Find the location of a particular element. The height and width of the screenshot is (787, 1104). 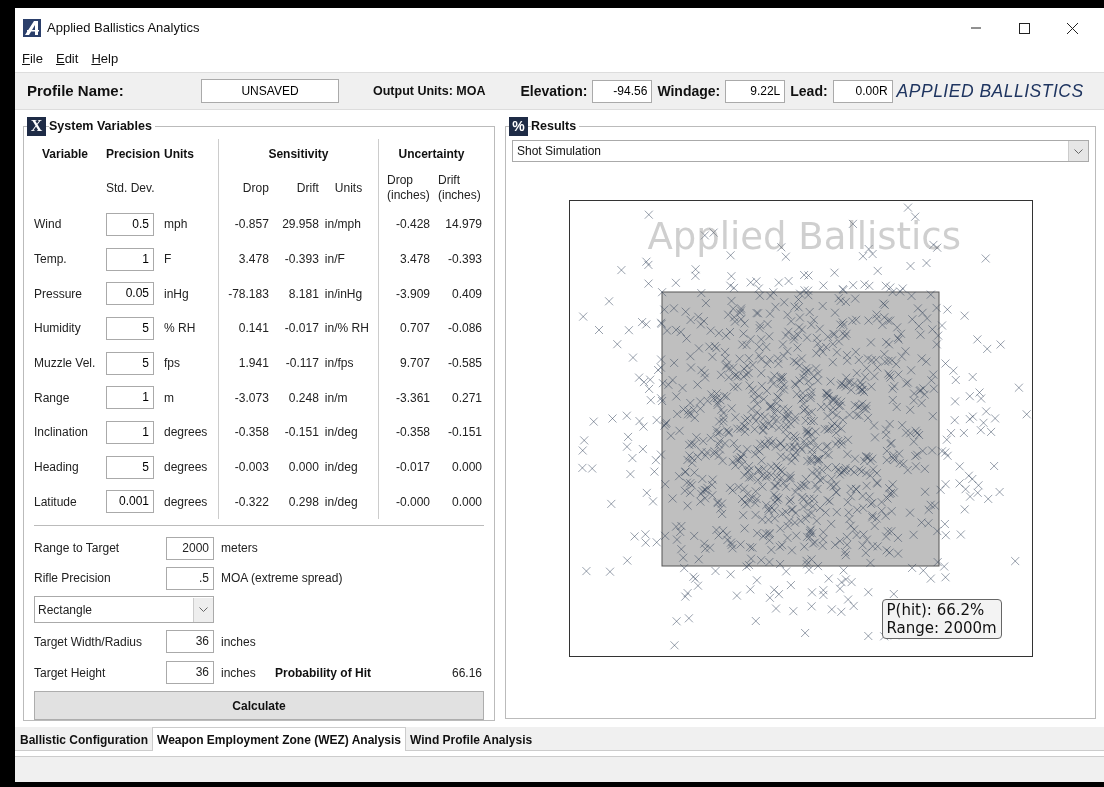

table-cell-text: -0.017 is located at coordinates (301, 329).